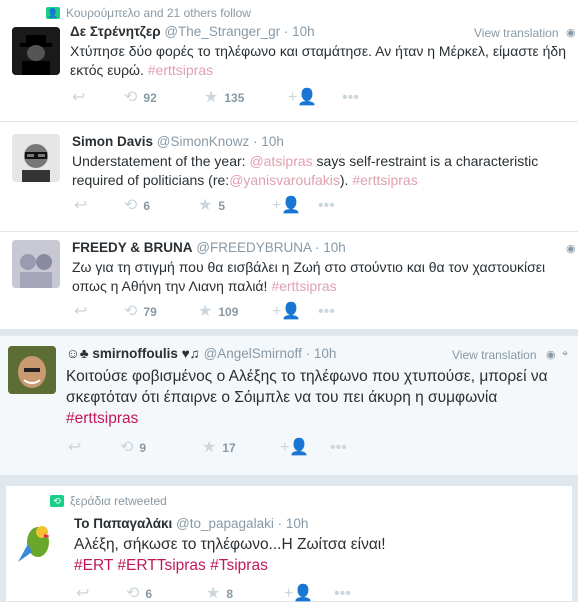  I want to click on display-name: ☺♣ smirnoffoulis ♥♫, so click(133, 353).